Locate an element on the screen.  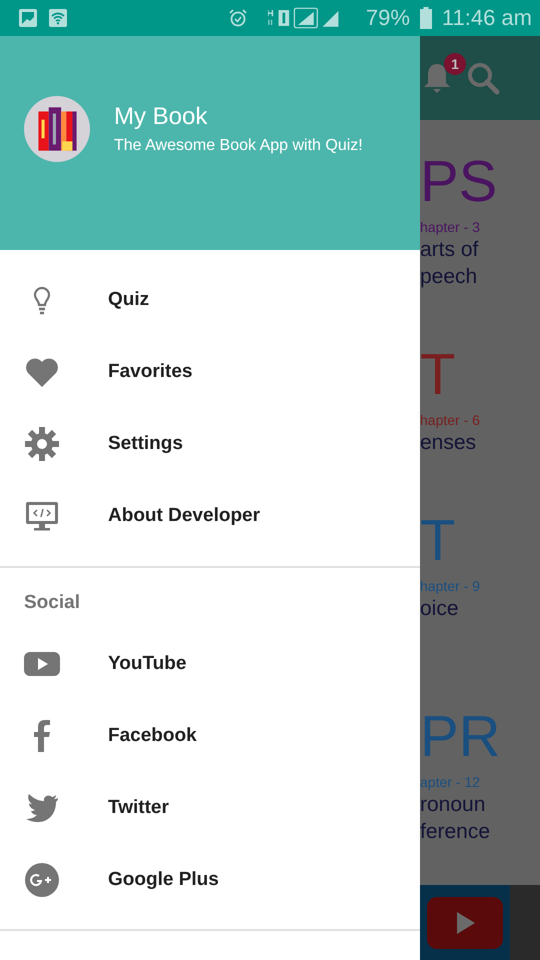
notification-badge: 1 is located at coordinates (455, 64).